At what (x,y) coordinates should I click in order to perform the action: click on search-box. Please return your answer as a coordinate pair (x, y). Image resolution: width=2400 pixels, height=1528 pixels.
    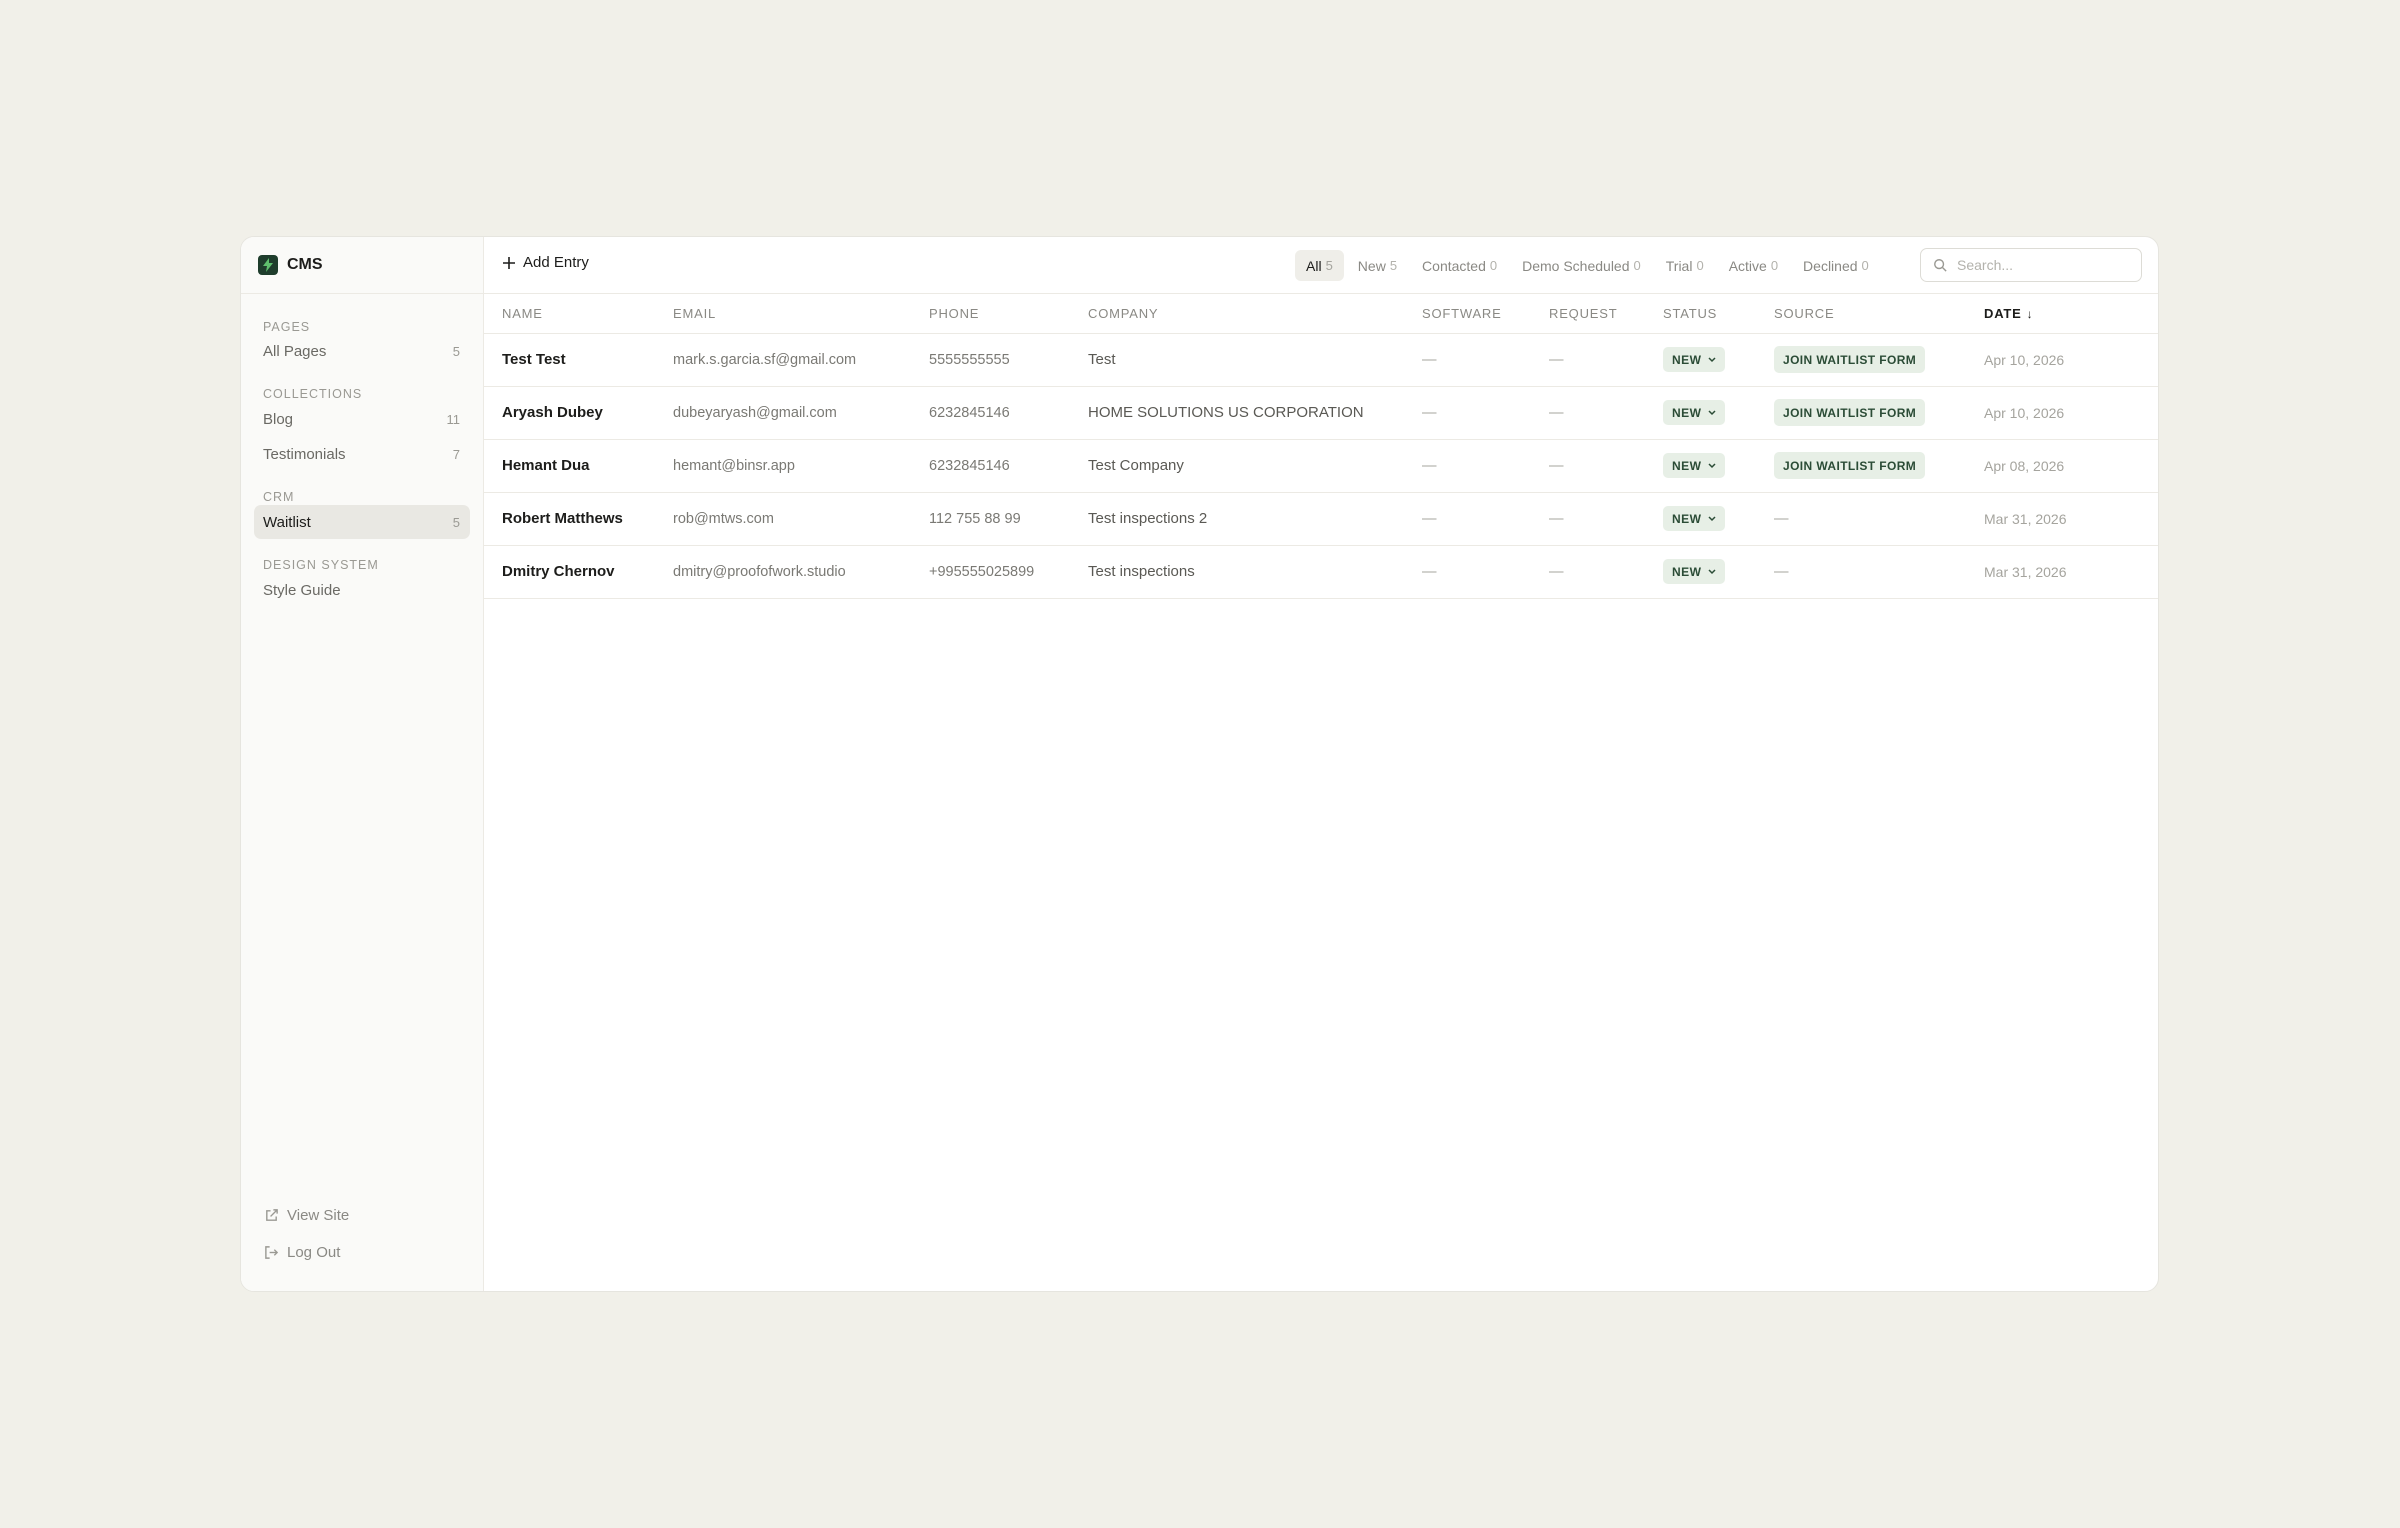
    Looking at the image, I should click on (2031, 265).